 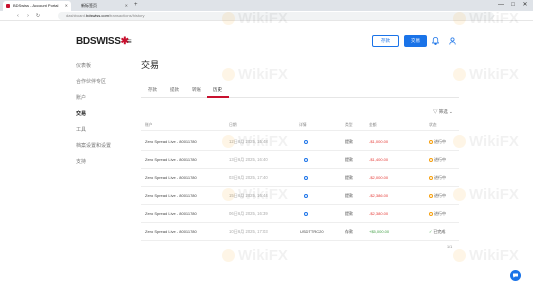 What do you see at coordinates (379, 195) in the screenshot?
I see `cell-amount: -$2,386.00` at bounding box center [379, 195].